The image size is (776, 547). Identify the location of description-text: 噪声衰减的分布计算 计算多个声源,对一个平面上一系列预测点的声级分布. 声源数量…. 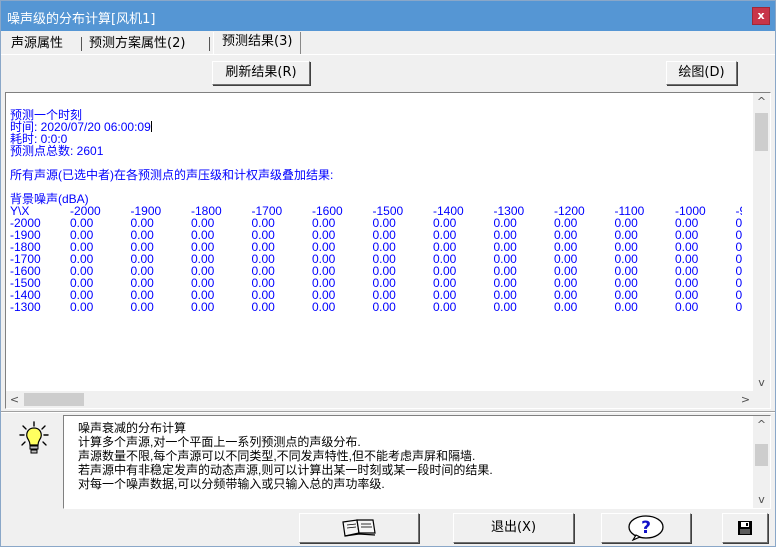
(285, 456).